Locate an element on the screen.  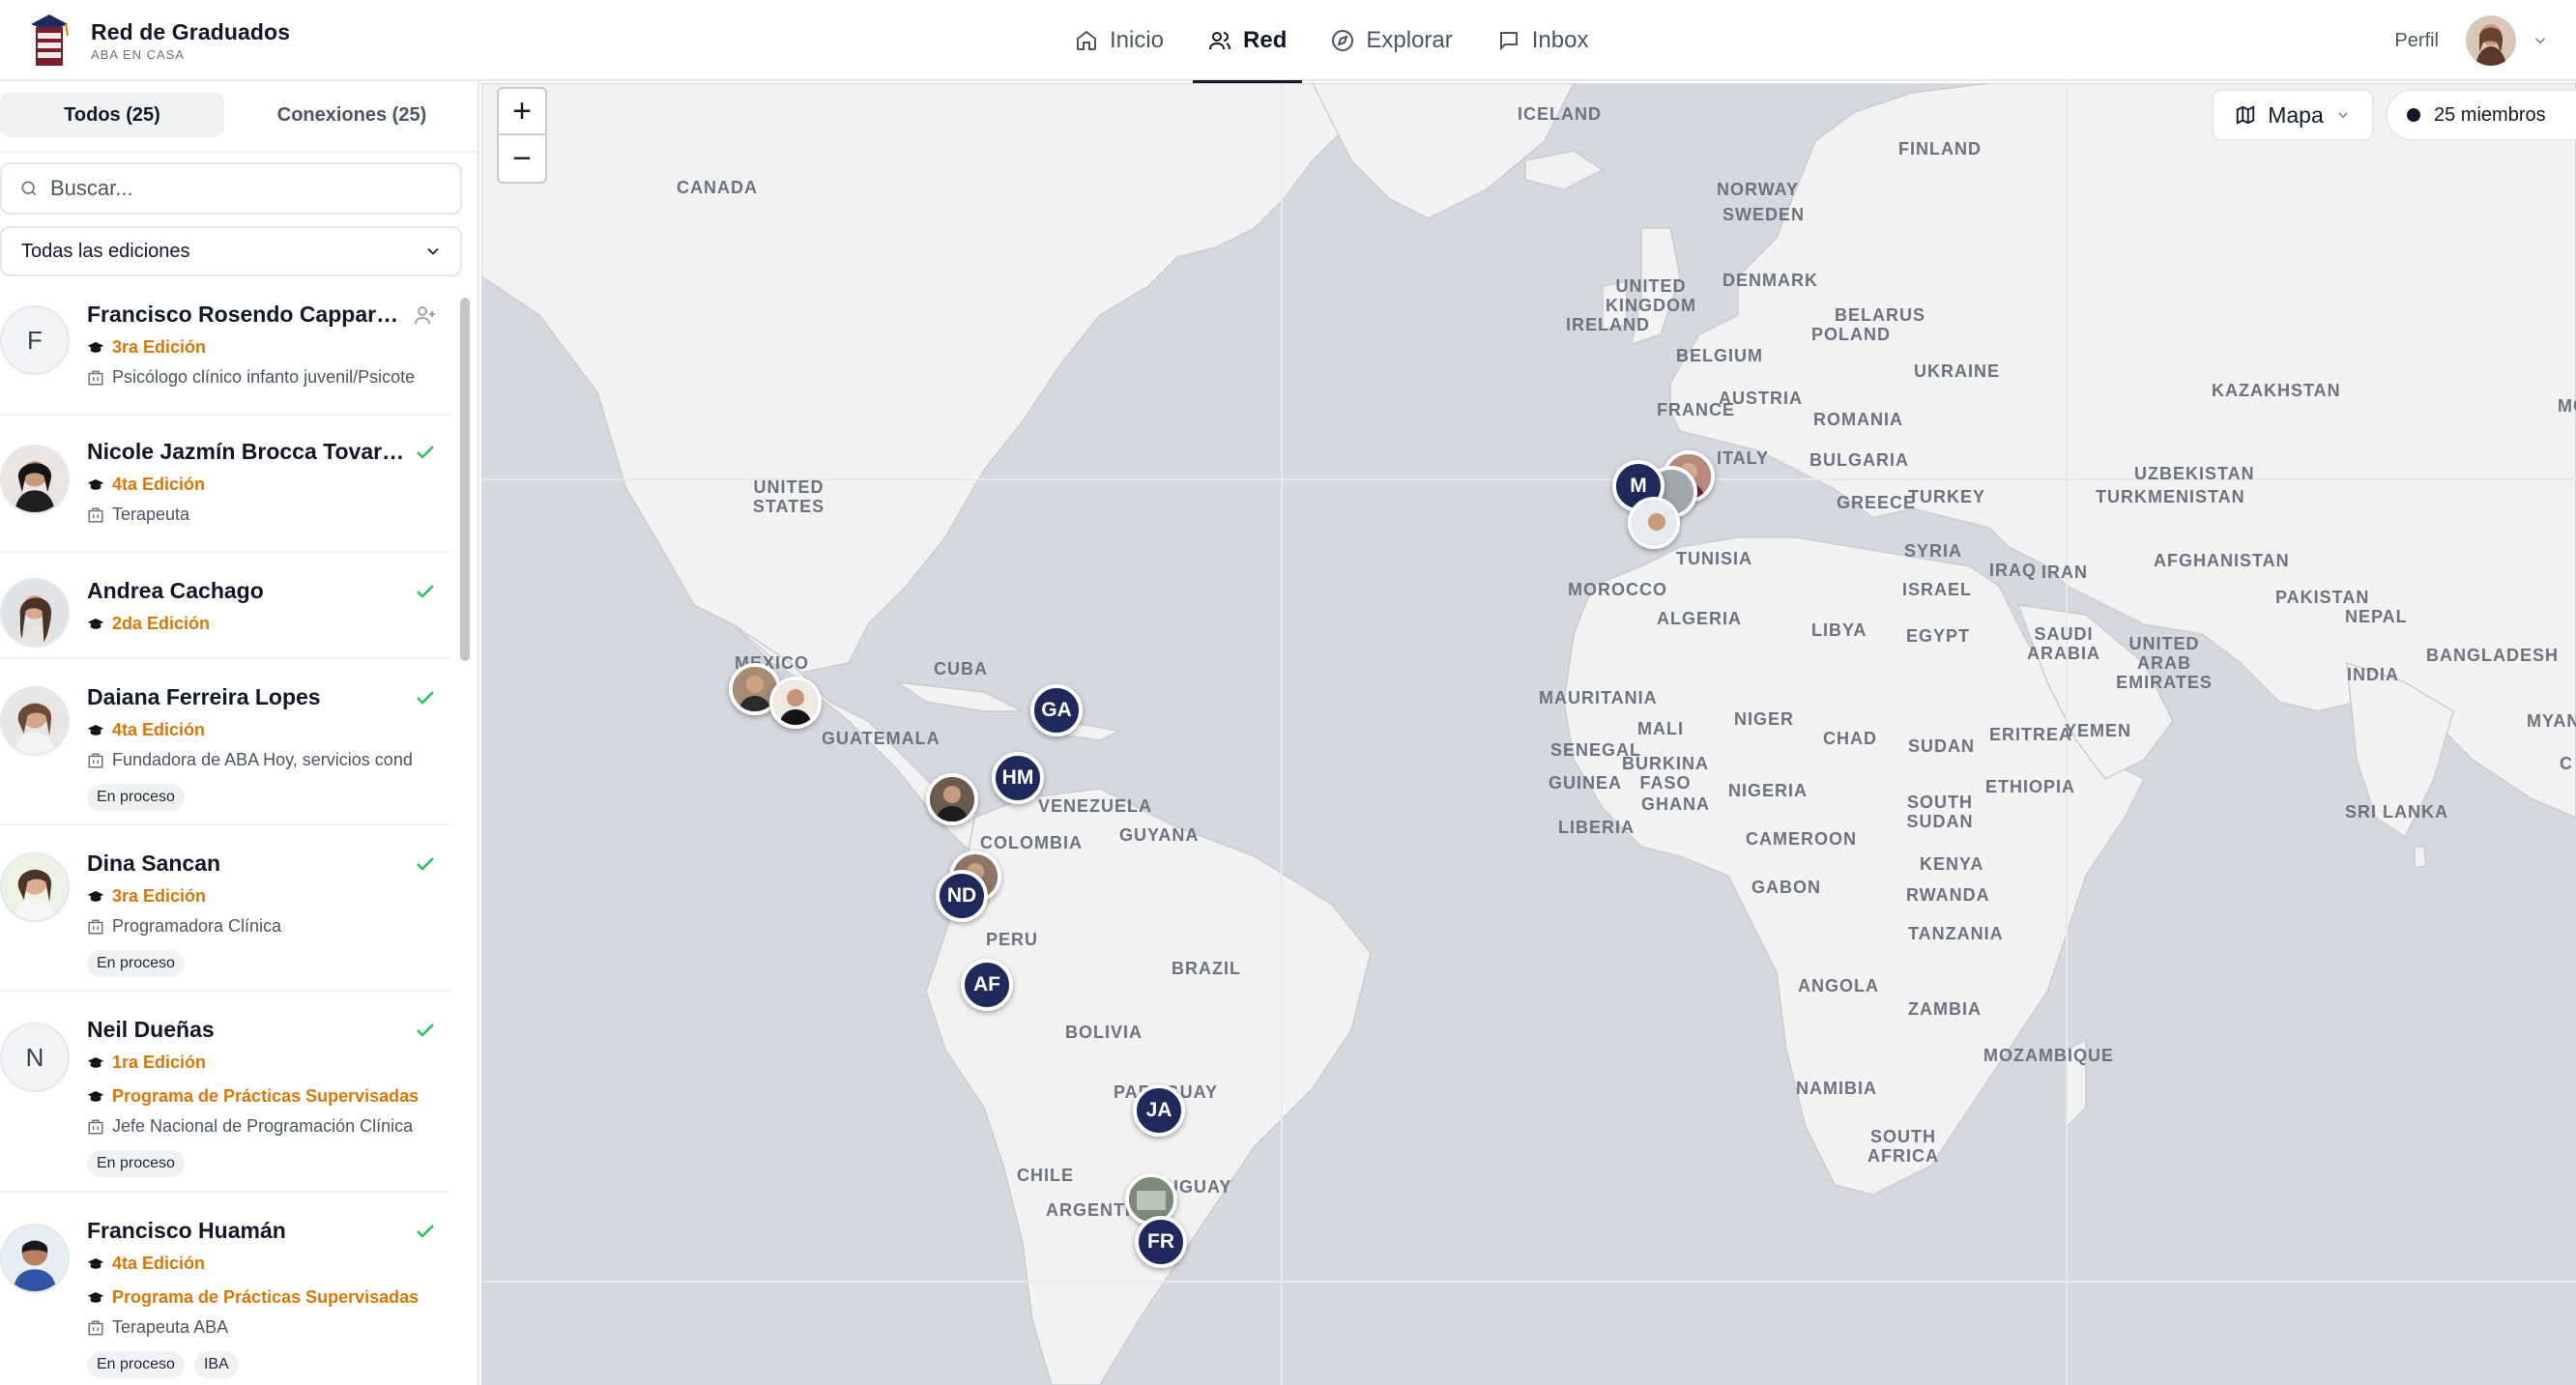
search-box is located at coordinates (231, 188).